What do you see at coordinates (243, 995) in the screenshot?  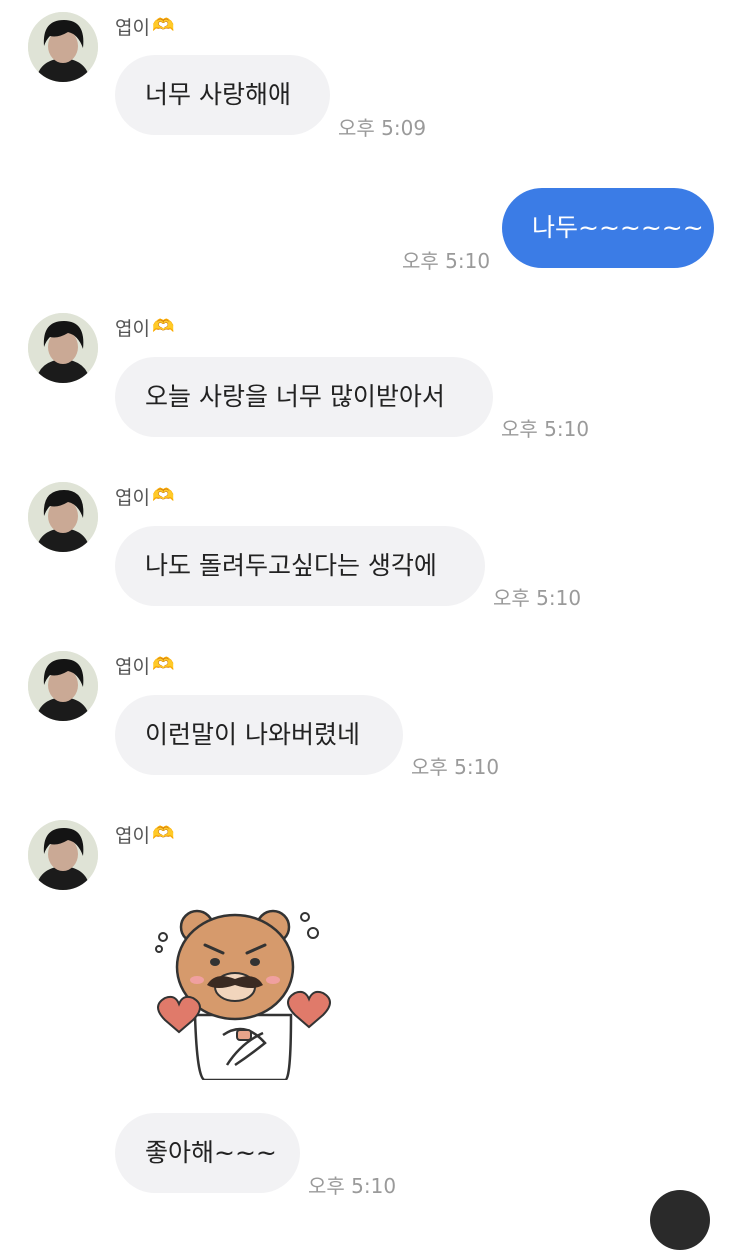 I see `bear-mustache-hearts-icon` at bounding box center [243, 995].